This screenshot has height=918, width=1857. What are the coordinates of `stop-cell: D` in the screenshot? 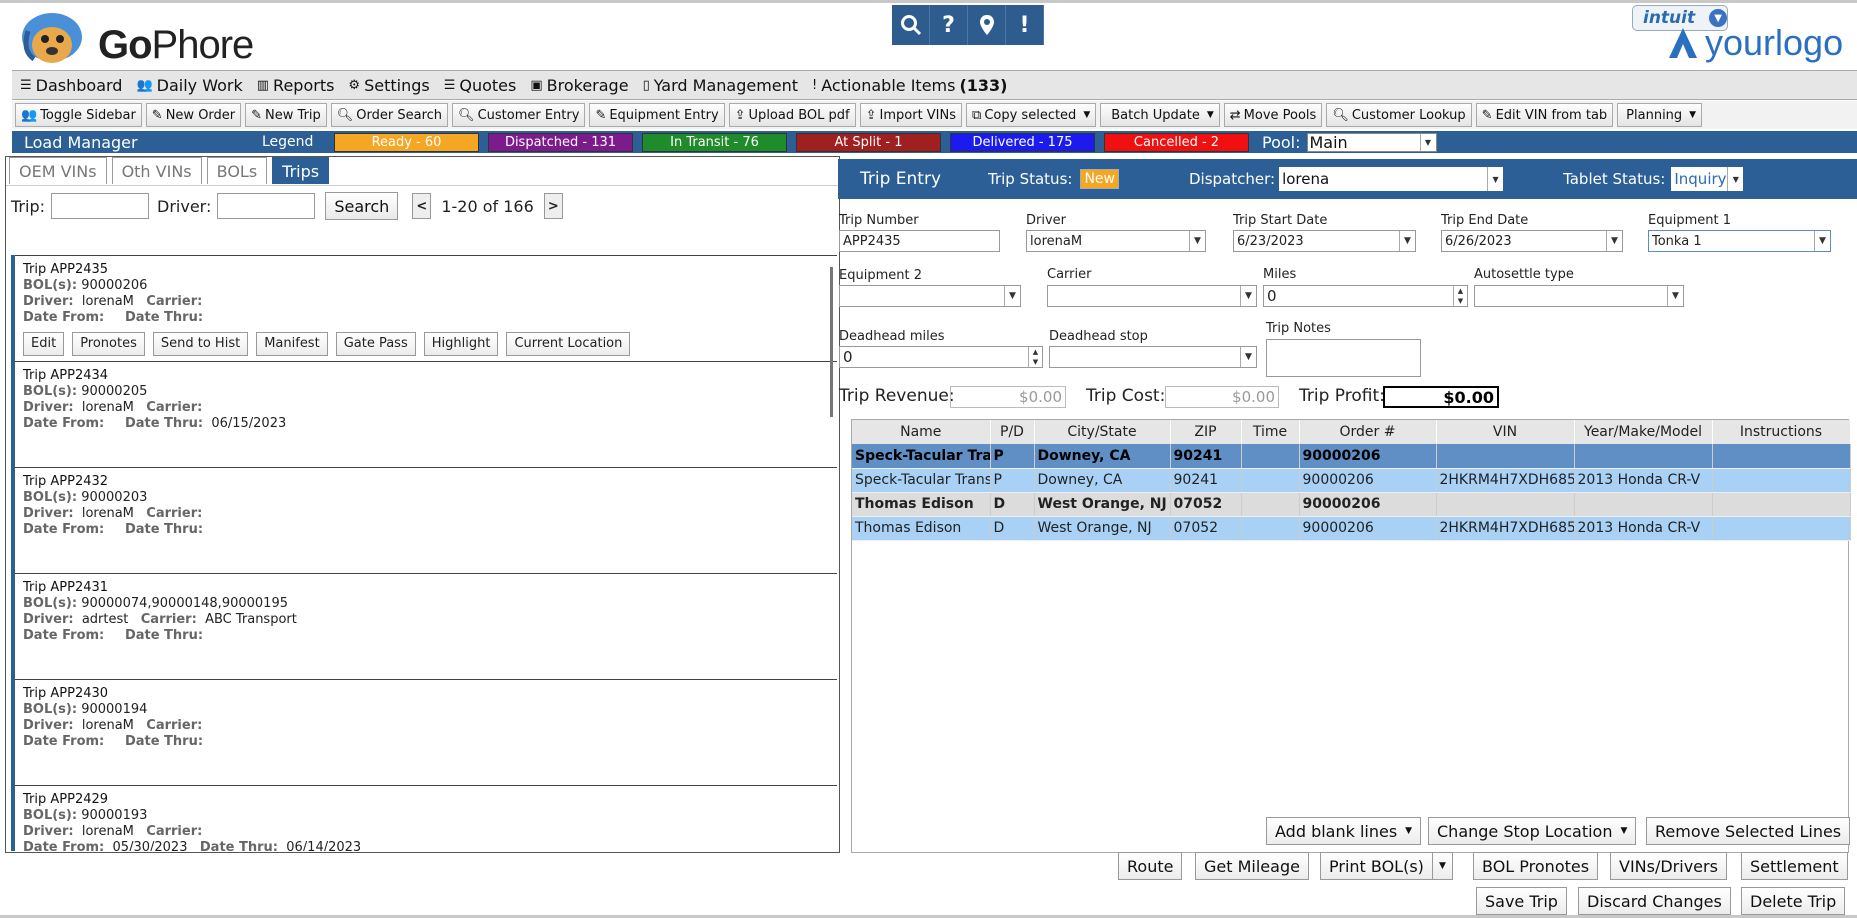 It's located at (1012, 528).